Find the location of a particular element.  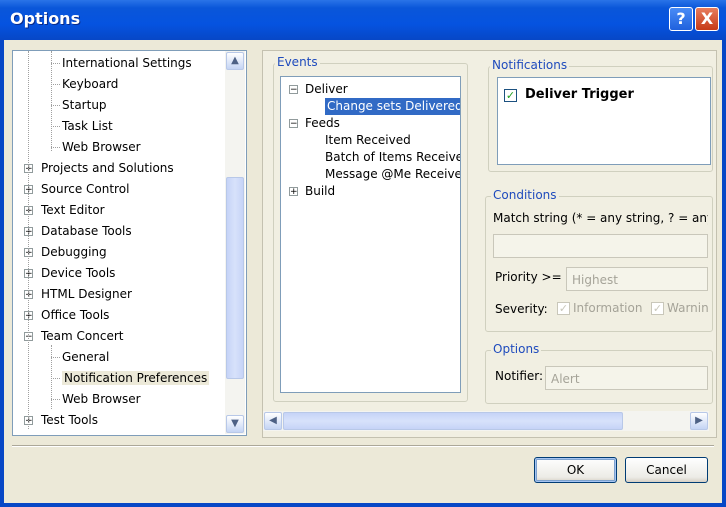

tree-item: Test Tools is located at coordinates (69, 420).